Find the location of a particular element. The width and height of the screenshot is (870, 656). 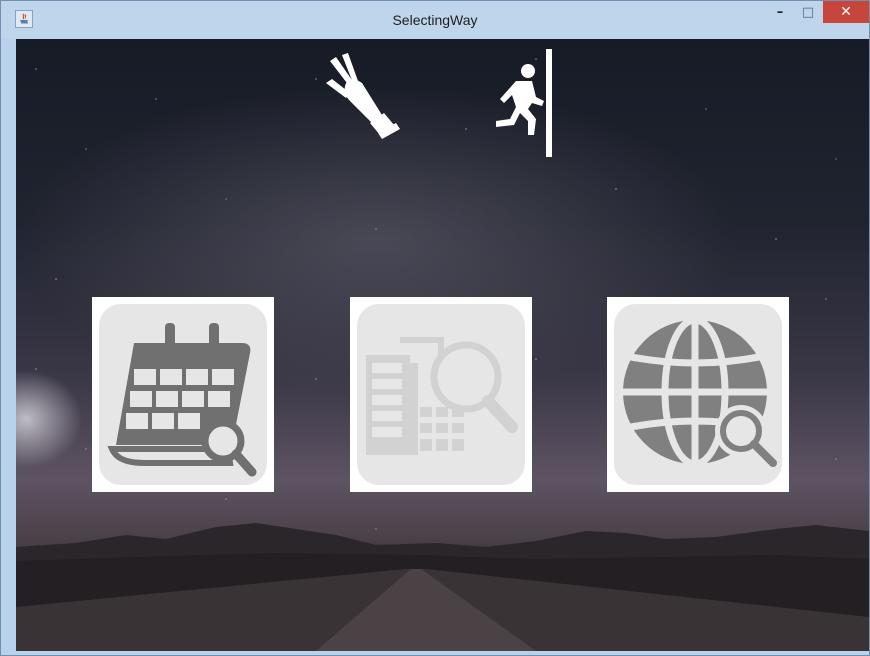

building-search-icon is located at coordinates (442, 396).